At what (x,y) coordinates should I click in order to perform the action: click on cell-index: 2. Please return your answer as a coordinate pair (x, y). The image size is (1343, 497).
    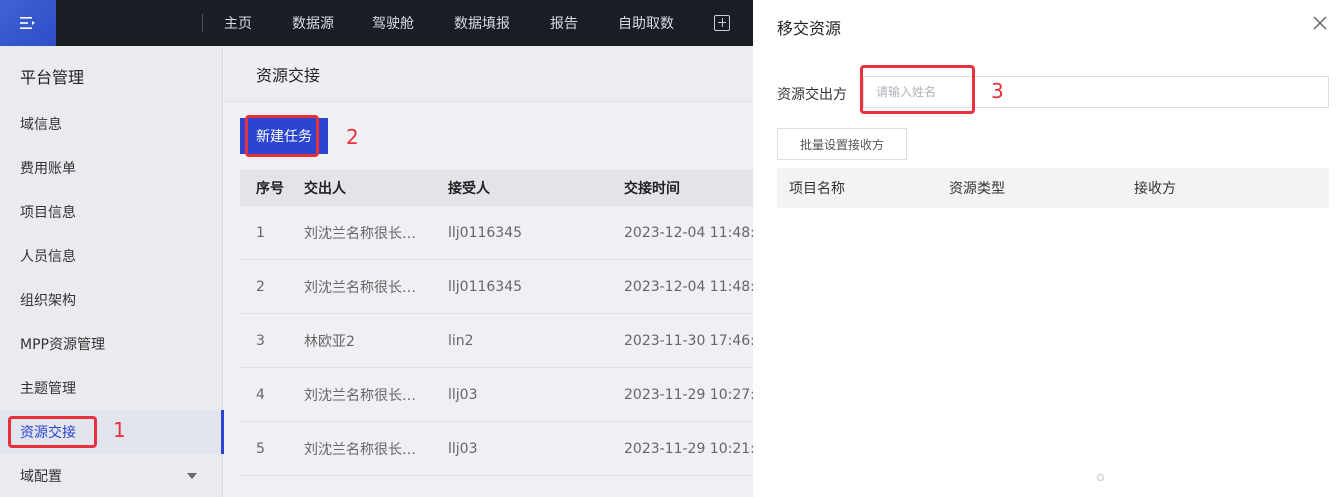
    Looking at the image, I should click on (260, 286).